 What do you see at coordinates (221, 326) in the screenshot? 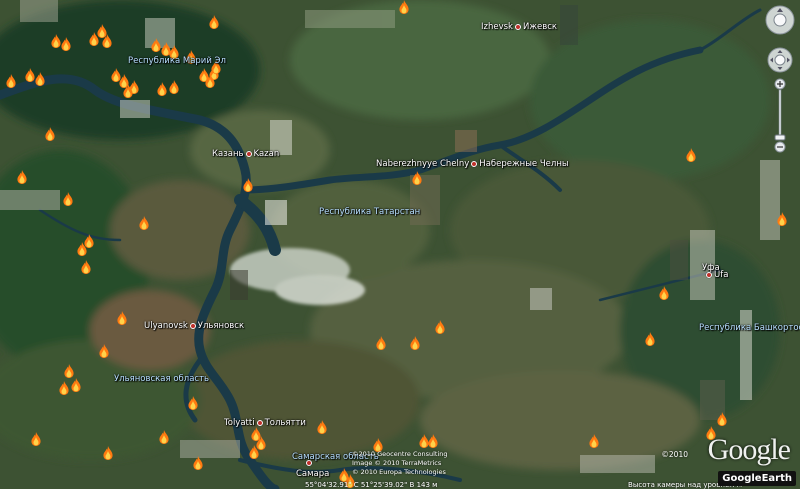
I see `city-label-ru: Ульяновск` at bounding box center [221, 326].